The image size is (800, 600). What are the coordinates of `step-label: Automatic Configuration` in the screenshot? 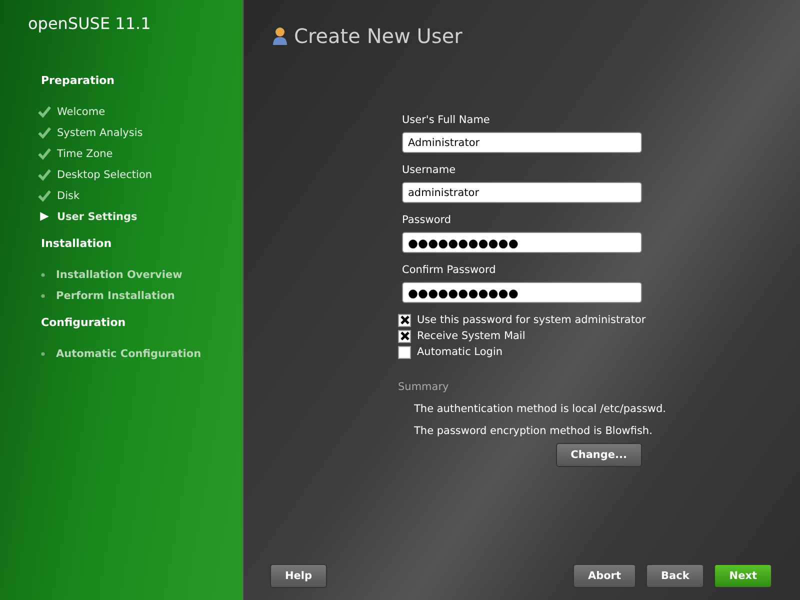 It's located at (129, 354).